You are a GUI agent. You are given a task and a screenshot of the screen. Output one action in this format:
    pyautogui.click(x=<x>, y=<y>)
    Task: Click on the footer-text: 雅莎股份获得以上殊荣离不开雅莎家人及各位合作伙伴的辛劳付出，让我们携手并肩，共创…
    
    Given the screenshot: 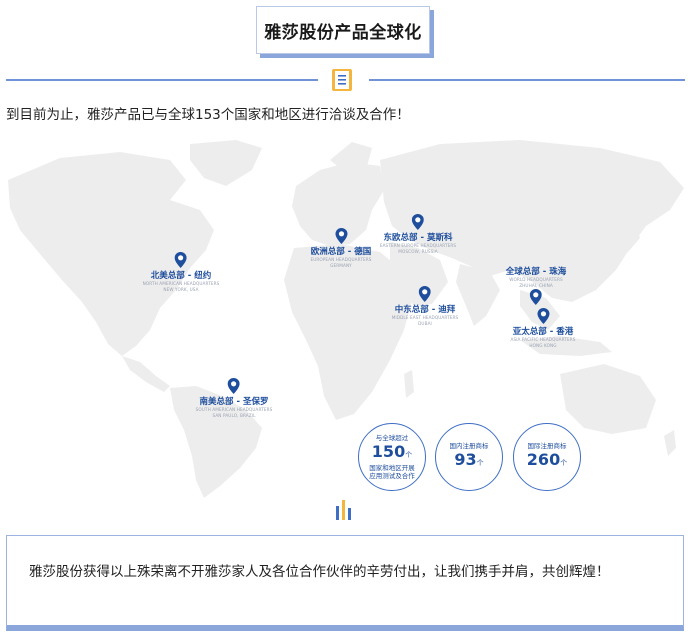 What is the action you would take?
    pyautogui.click(x=319, y=572)
    